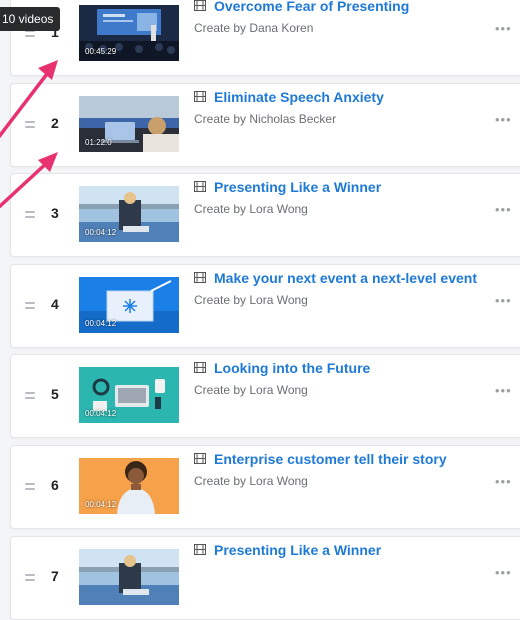  Describe the element at coordinates (292, 368) in the screenshot. I see `video-title: Looking into the Future` at that location.